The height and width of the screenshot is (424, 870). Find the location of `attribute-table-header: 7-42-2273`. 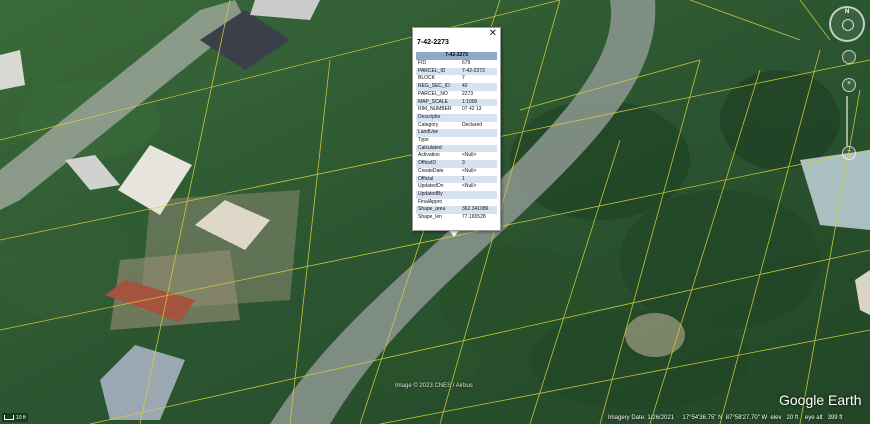

attribute-table-header: 7-42-2273 is located at coordinates (456, 56).